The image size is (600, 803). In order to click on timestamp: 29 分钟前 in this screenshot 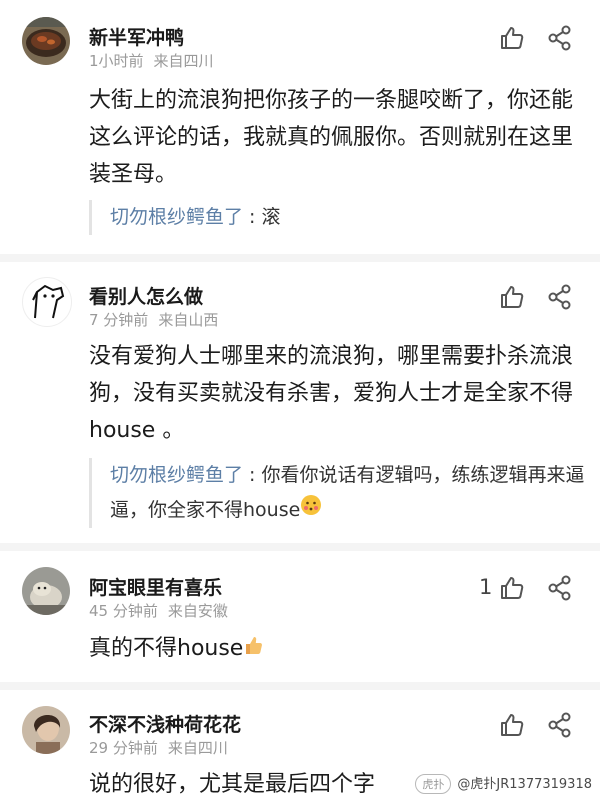, I will do `click(123, 748)`.